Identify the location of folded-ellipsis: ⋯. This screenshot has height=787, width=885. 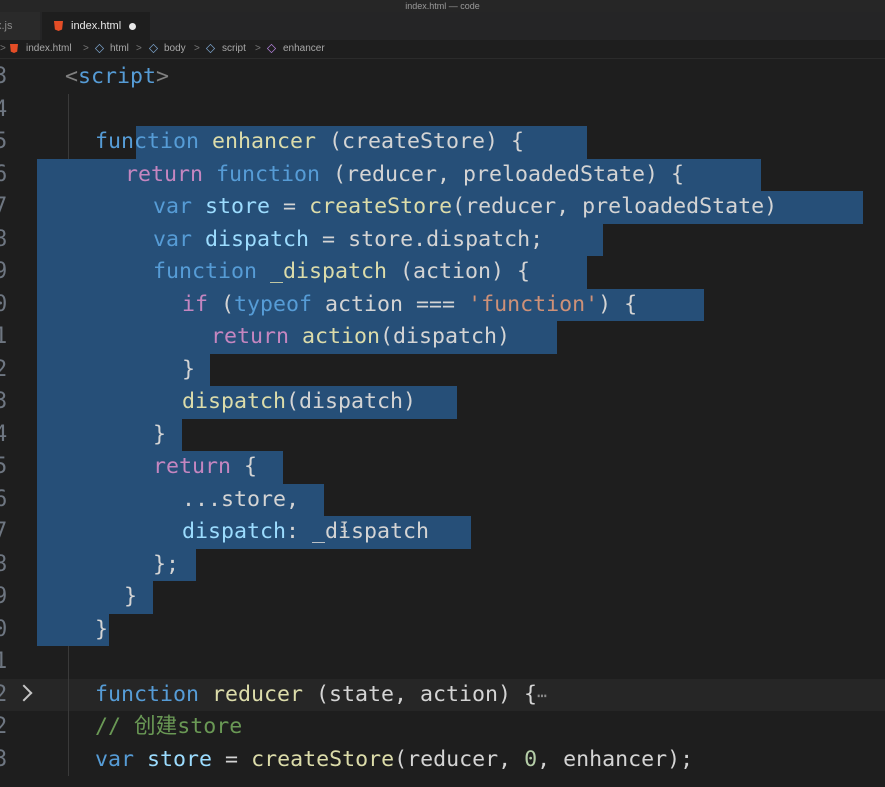
(542, 695).